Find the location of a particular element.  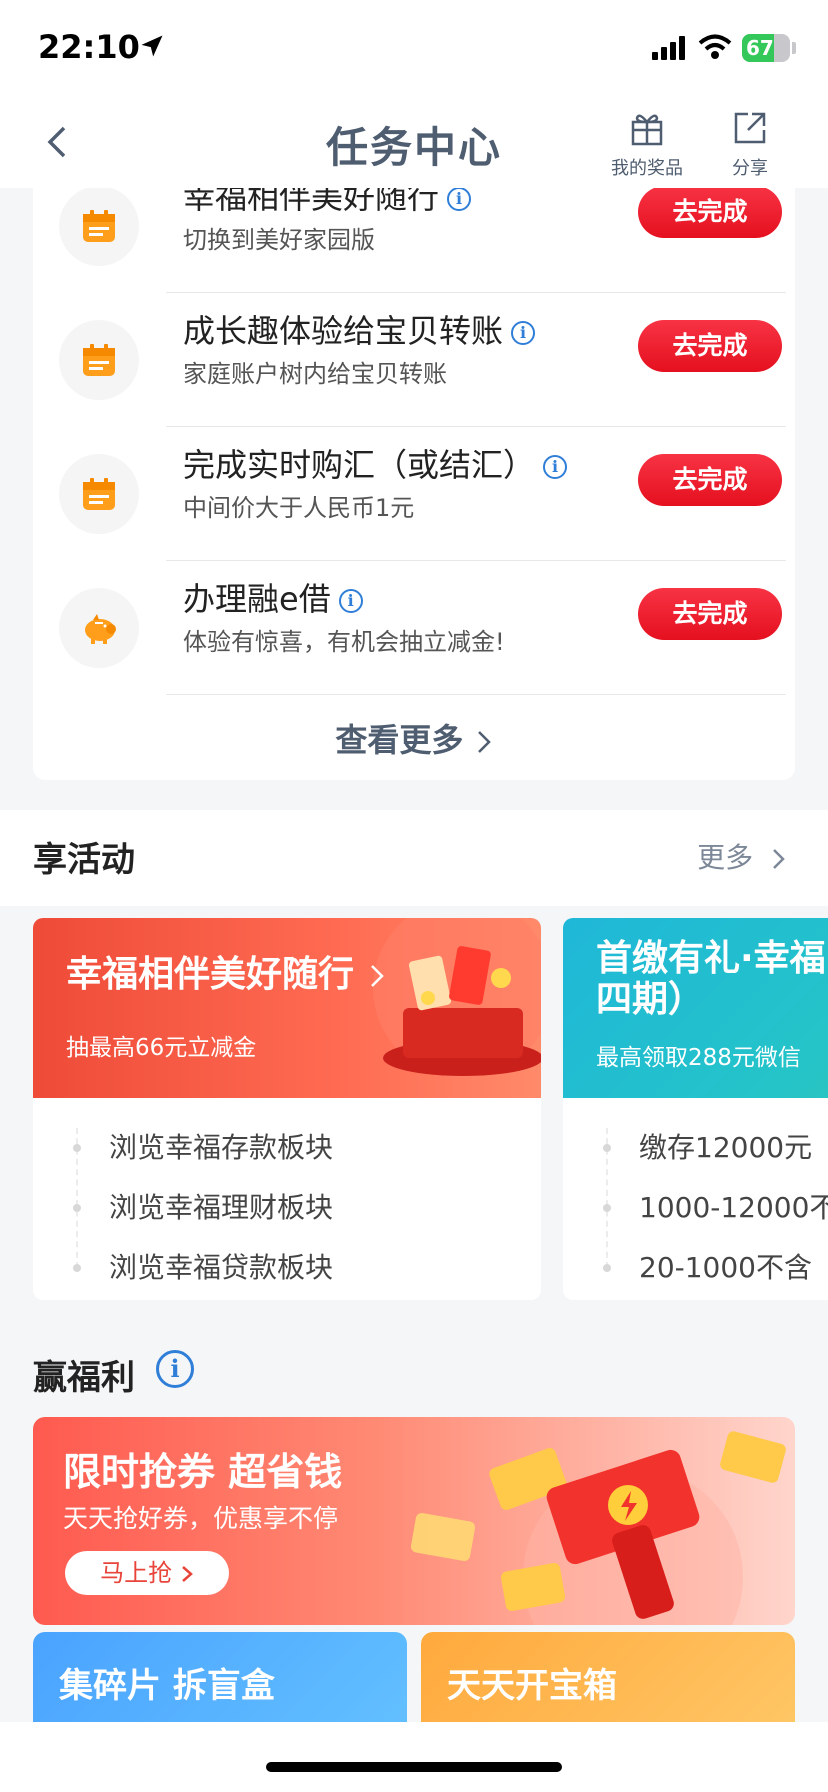

view-more-link: 查看更多 is located at coordinates (414, 738).